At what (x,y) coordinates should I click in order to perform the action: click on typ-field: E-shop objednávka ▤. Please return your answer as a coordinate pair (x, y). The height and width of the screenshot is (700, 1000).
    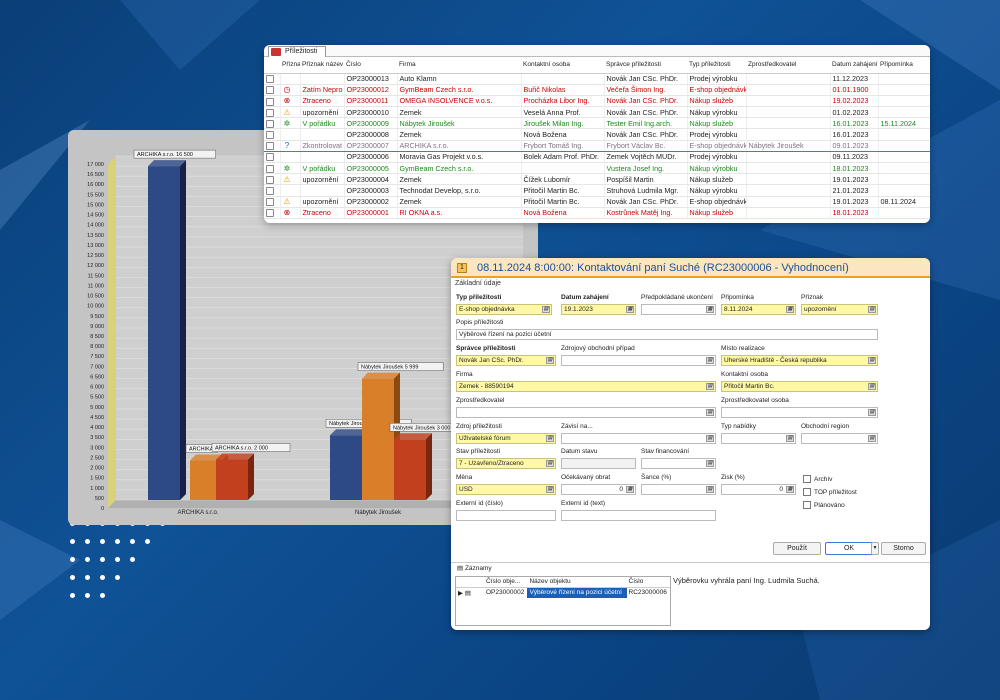
    Looking at the image, I should click on (504, 309).